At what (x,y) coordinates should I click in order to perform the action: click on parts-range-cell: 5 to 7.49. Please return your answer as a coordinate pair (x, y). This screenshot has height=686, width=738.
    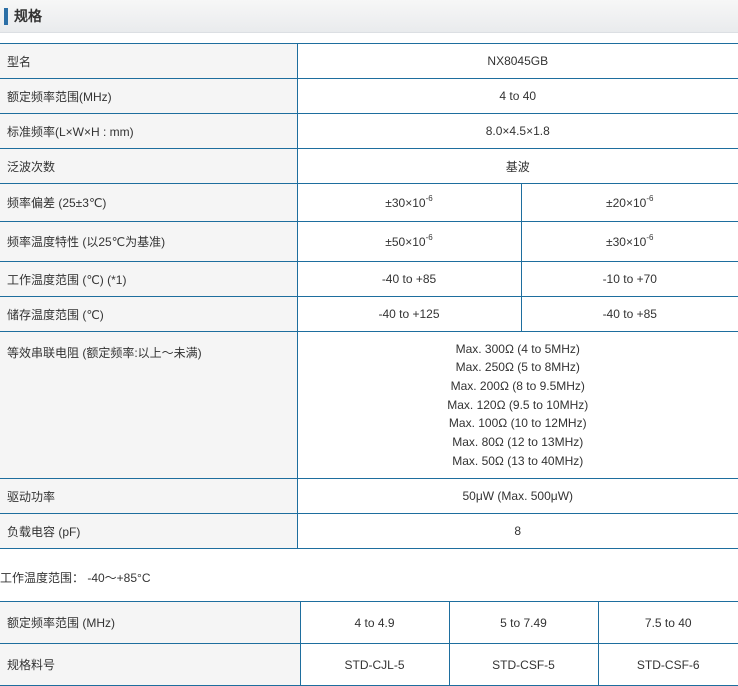
    Looking at the image, I should click on (523, 623).